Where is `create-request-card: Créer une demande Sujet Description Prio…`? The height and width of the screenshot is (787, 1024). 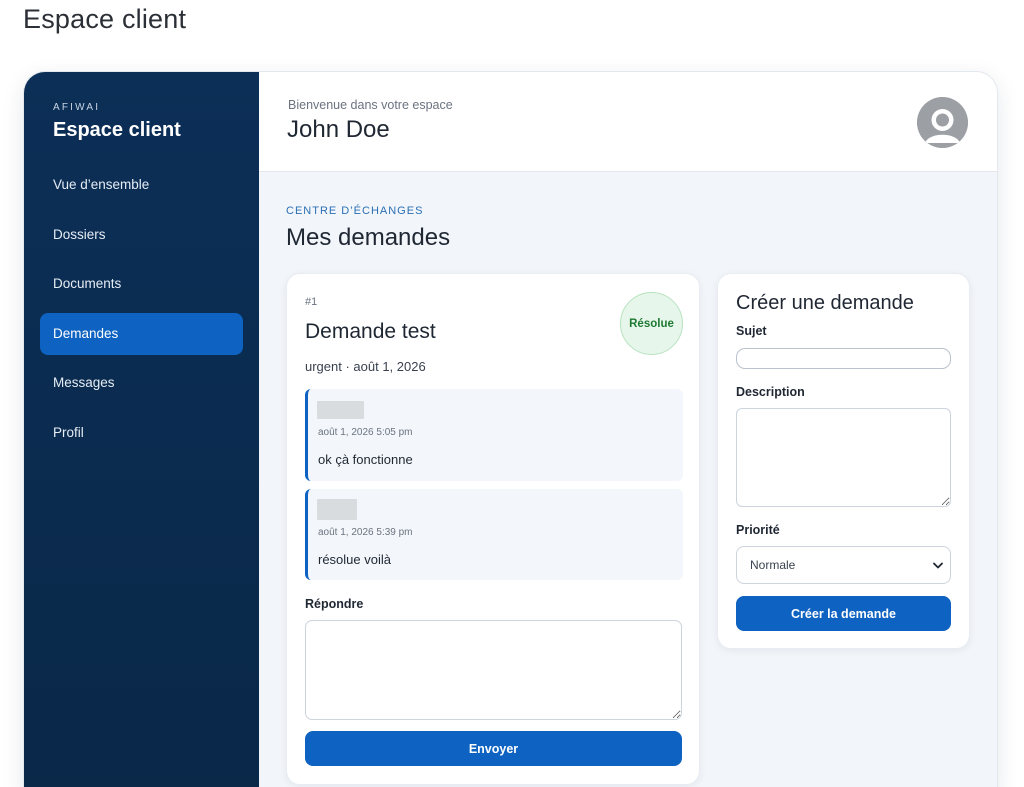 create-request-card: Créer une demande Sujet Description Prio… is located at coordinates (843, 461).